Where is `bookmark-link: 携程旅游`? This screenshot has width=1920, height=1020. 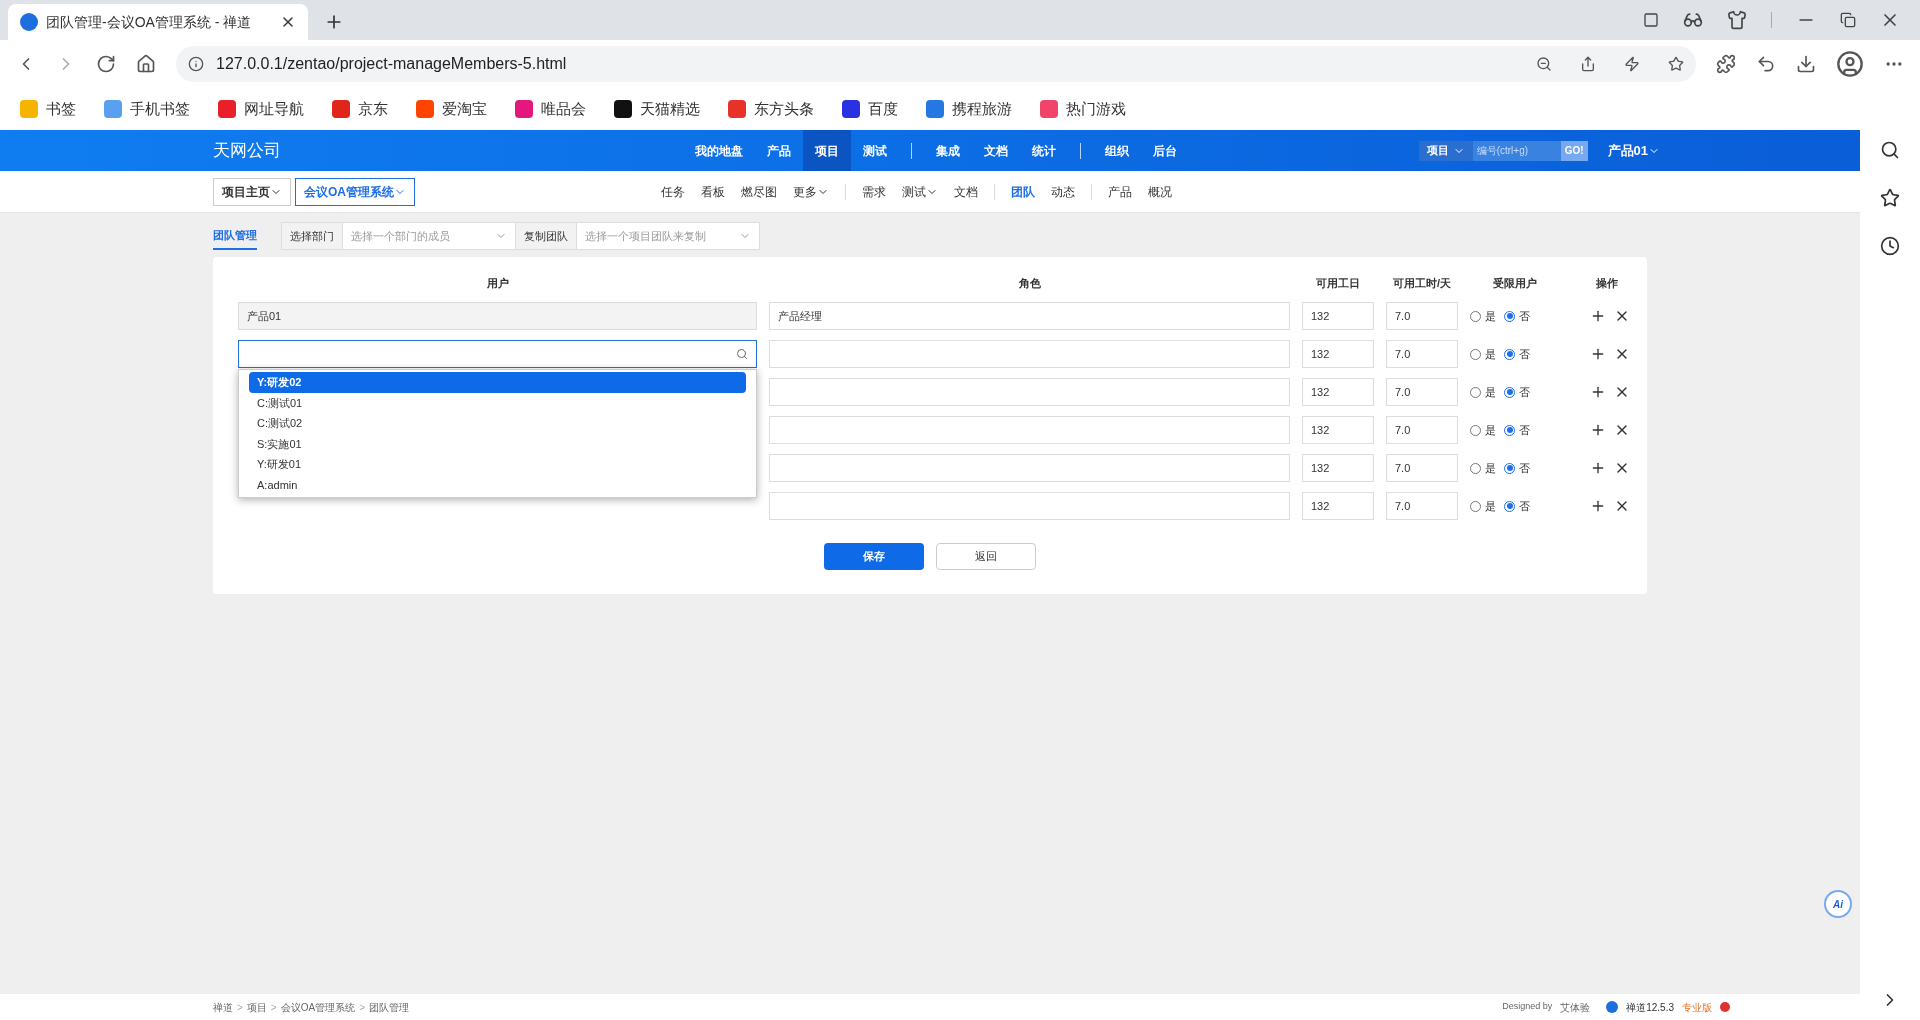
bookmark-link: 携程旅游 is located at coordinates (969, 109).